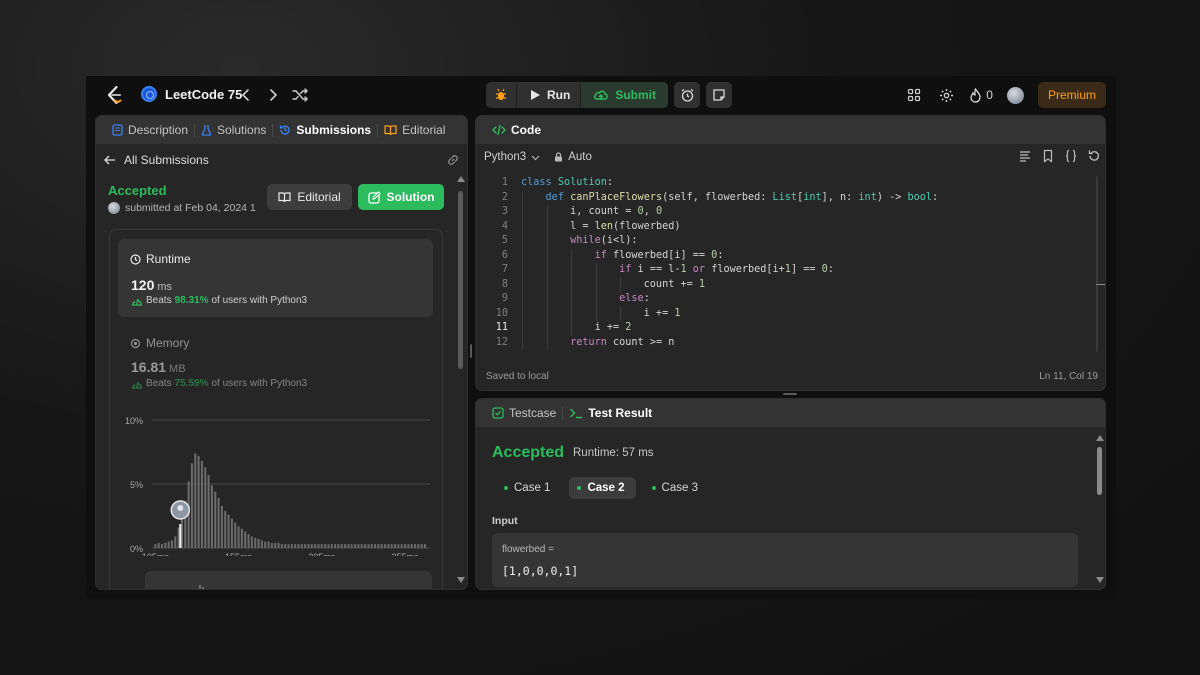  Describe the element at coordinates (177, 369) in the screenshot. I see `memory-unit: MB` at that location.